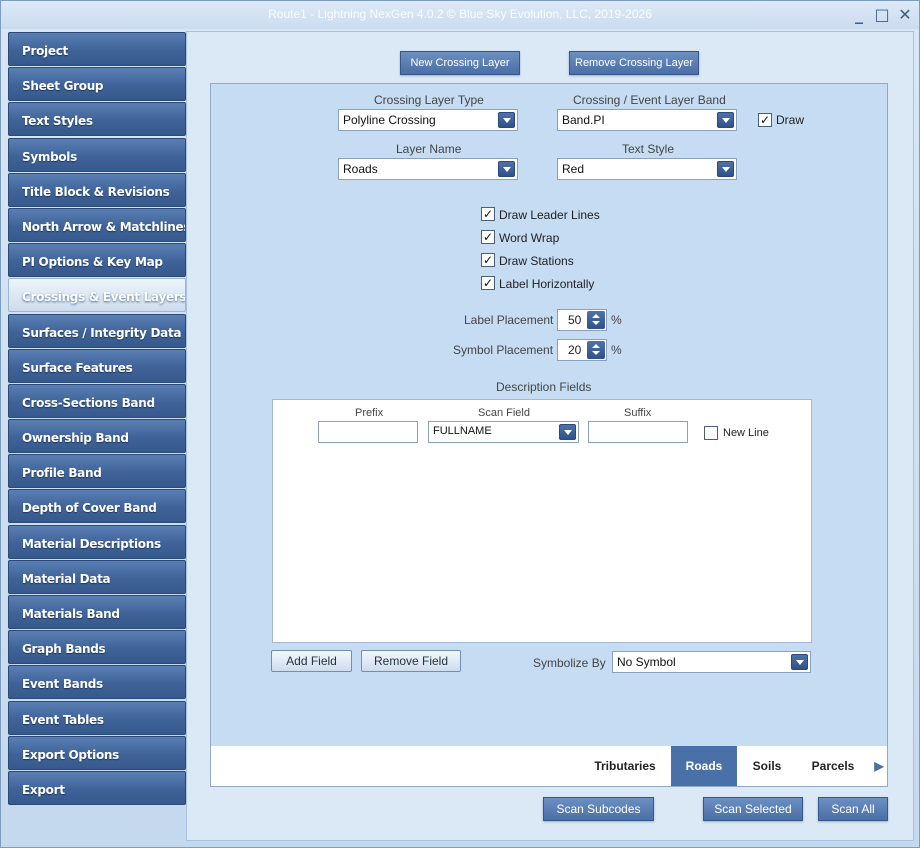 The width and height of the screenshot is (920, 848). I want to click on sidebar-item-surfaces: Surfaces / Integrity Data, so click(97, 330).